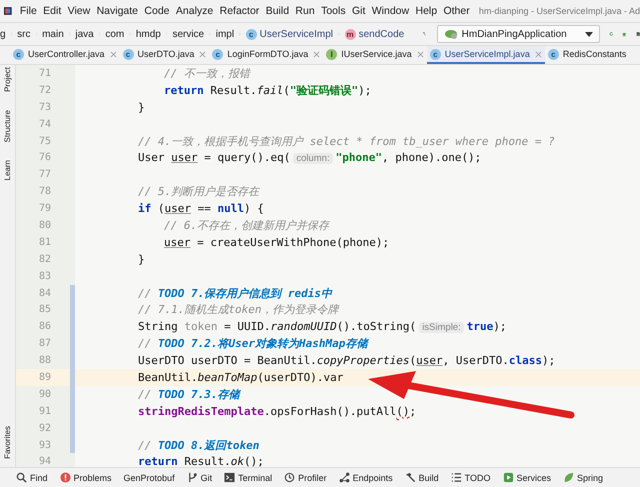 This screenshot has height=487, width=640. Describe the element at coordinates (390, 11) in the screenshot. I see `menu-item: Window` at that location.